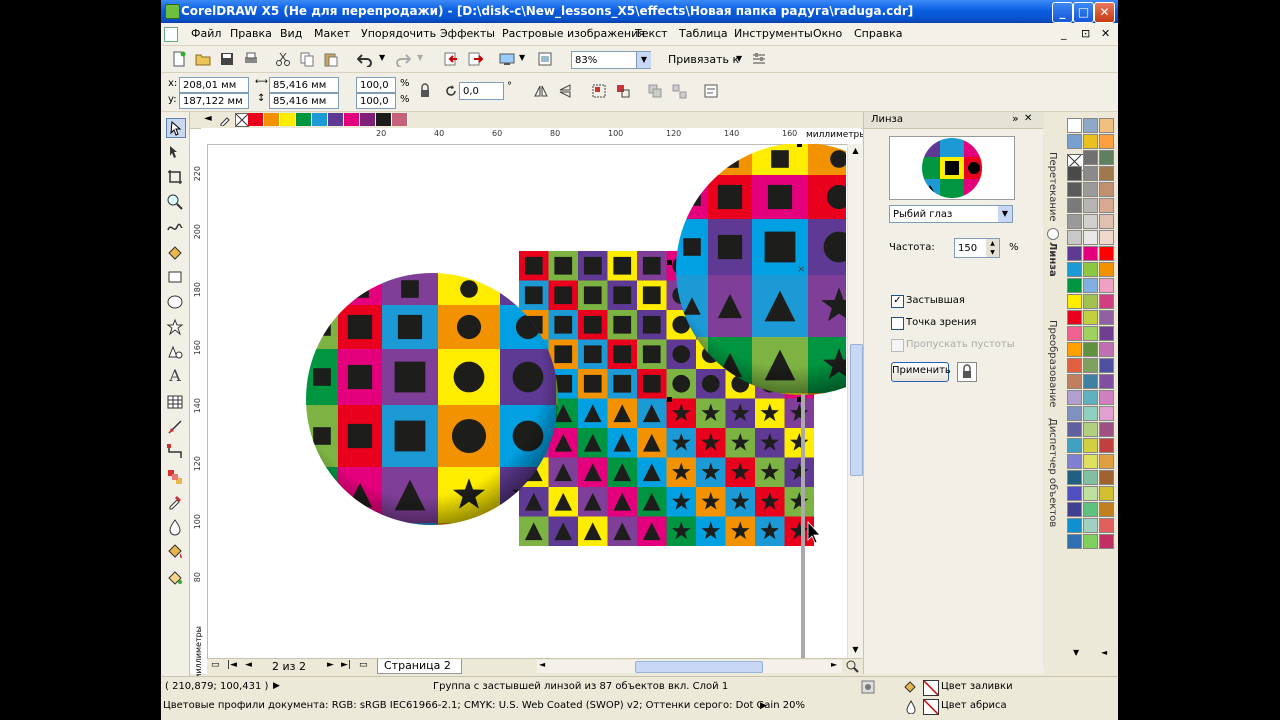 The width and height of the screenshot is (1280, 720). What do you see at coordinates (175, 477) in the screenshot?
I see `blend-tool-icon` at bounding box center [175, 477].